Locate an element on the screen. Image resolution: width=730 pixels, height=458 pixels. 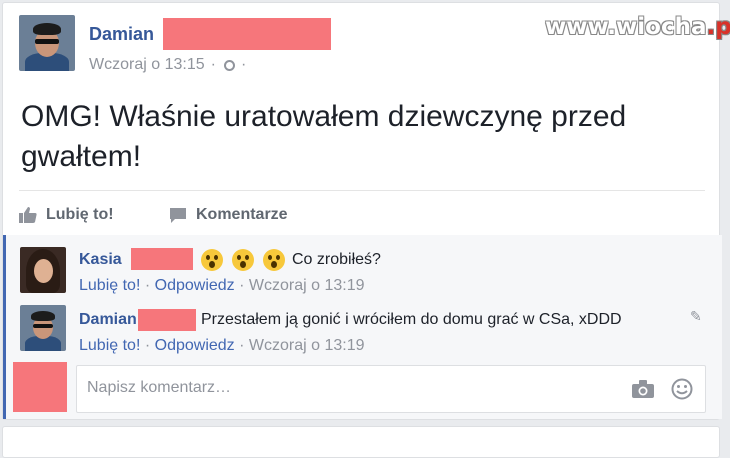
next-post-card is located at coordinates (361, 442).